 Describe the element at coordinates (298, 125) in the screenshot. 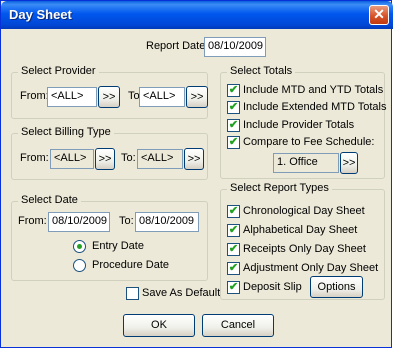

I see `provider-totals-label: Include Provider Totals` at that location.